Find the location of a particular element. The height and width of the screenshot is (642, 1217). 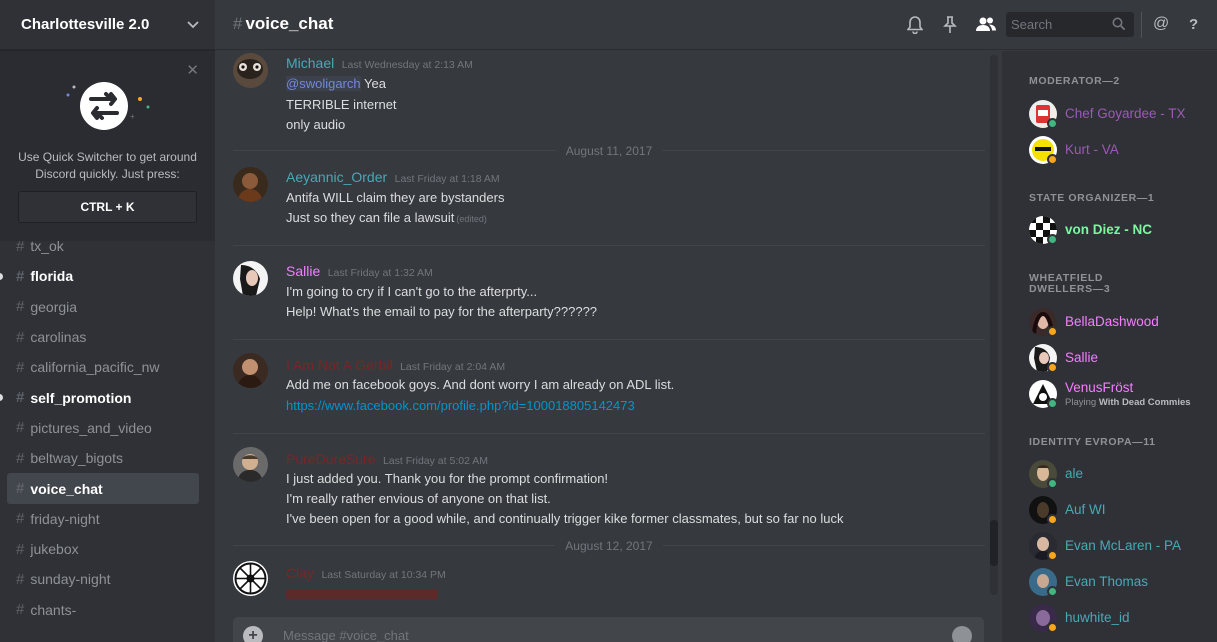

bell-icon is located at coordinates (915, 25).